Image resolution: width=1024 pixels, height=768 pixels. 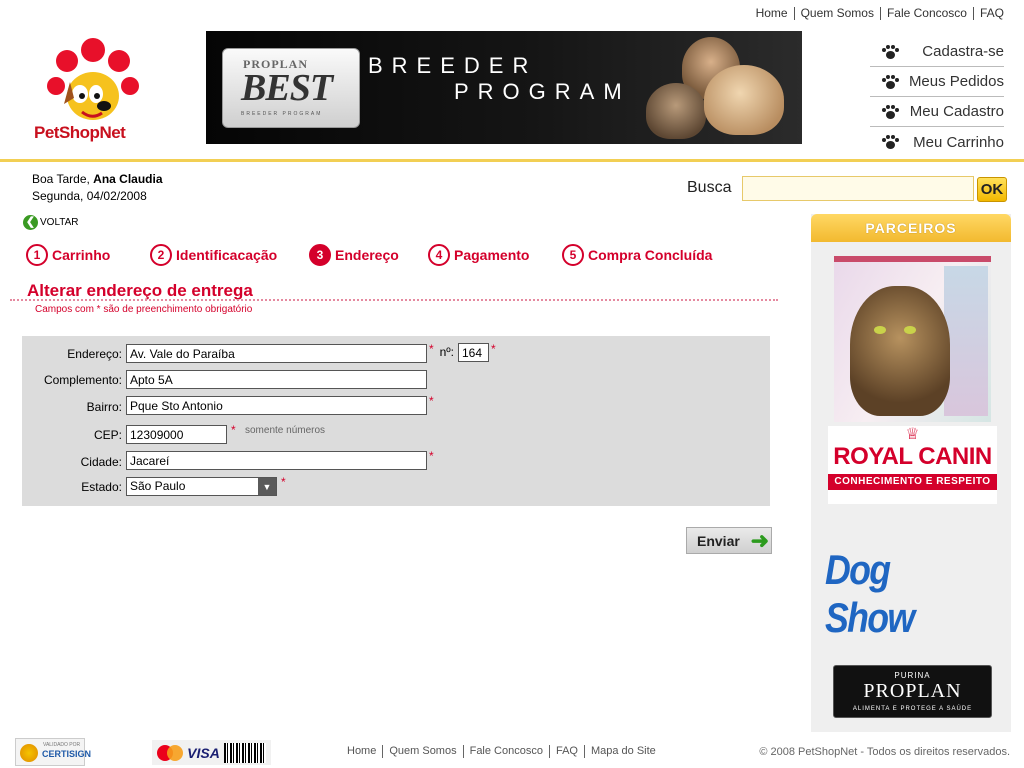 I want to click on proplan-purina: PURINA, so click(x=912, y=675).